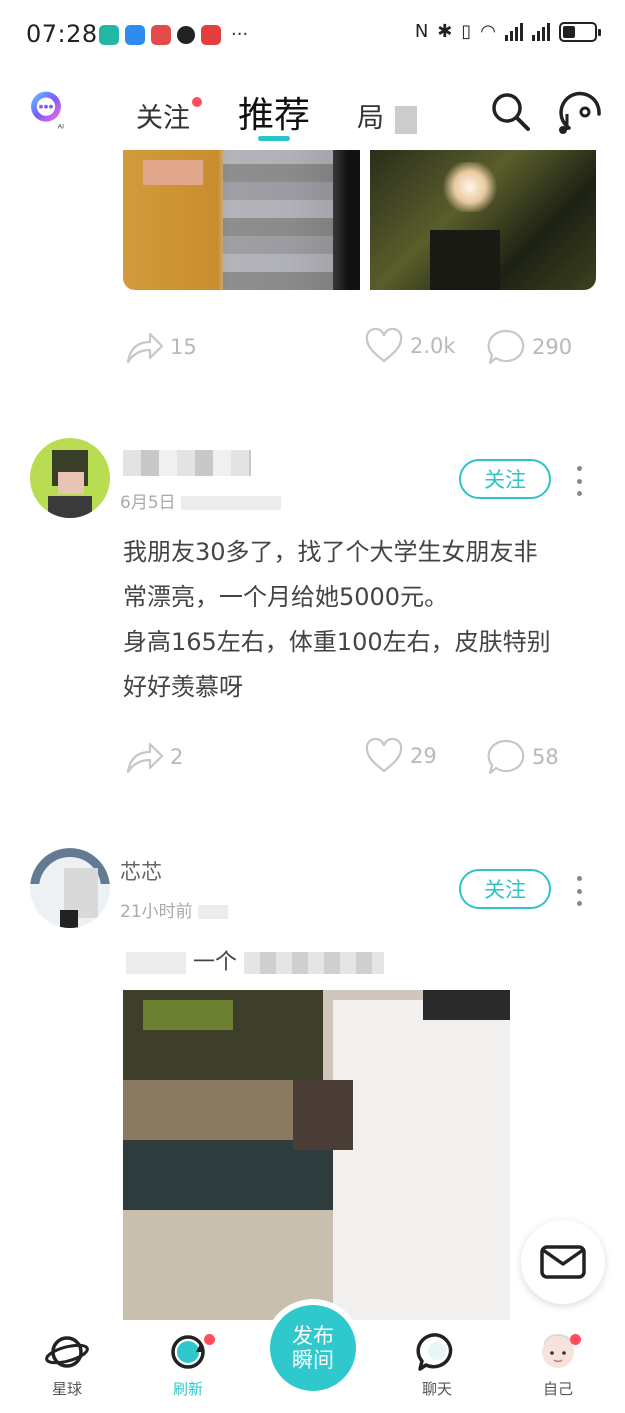  What do you see at coordinates (405, 119) in the screenshot?
I see `tab-third-mosaic` at bounding box center [405, 119].